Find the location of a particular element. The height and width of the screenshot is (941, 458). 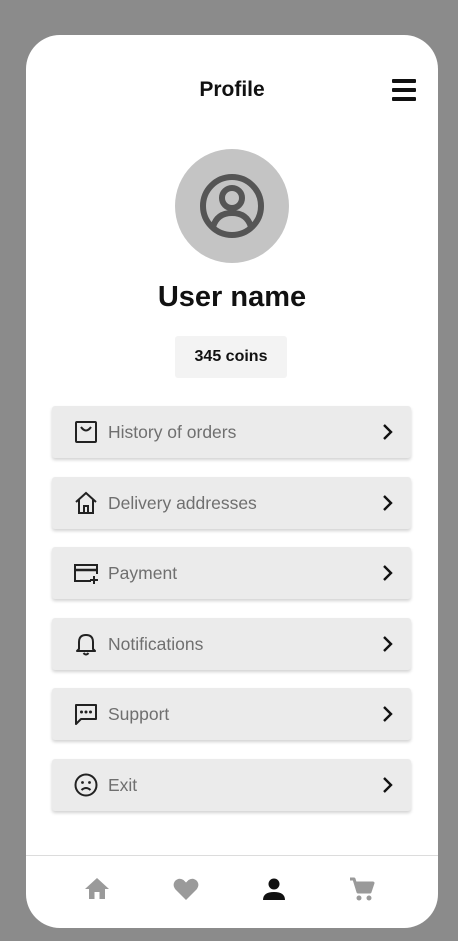

page-title: Profile is located at coordinates (232, 89).